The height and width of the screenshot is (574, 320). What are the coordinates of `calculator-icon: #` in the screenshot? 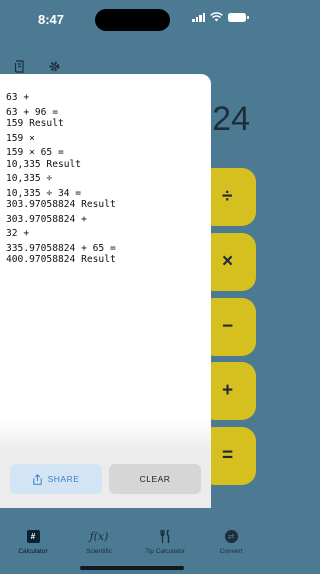 It's located at (33, 536).